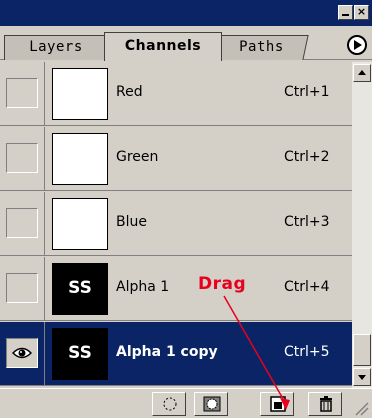 This screenshot has height=418, width=372. I want to click on eye-icon, so click(22, 353).